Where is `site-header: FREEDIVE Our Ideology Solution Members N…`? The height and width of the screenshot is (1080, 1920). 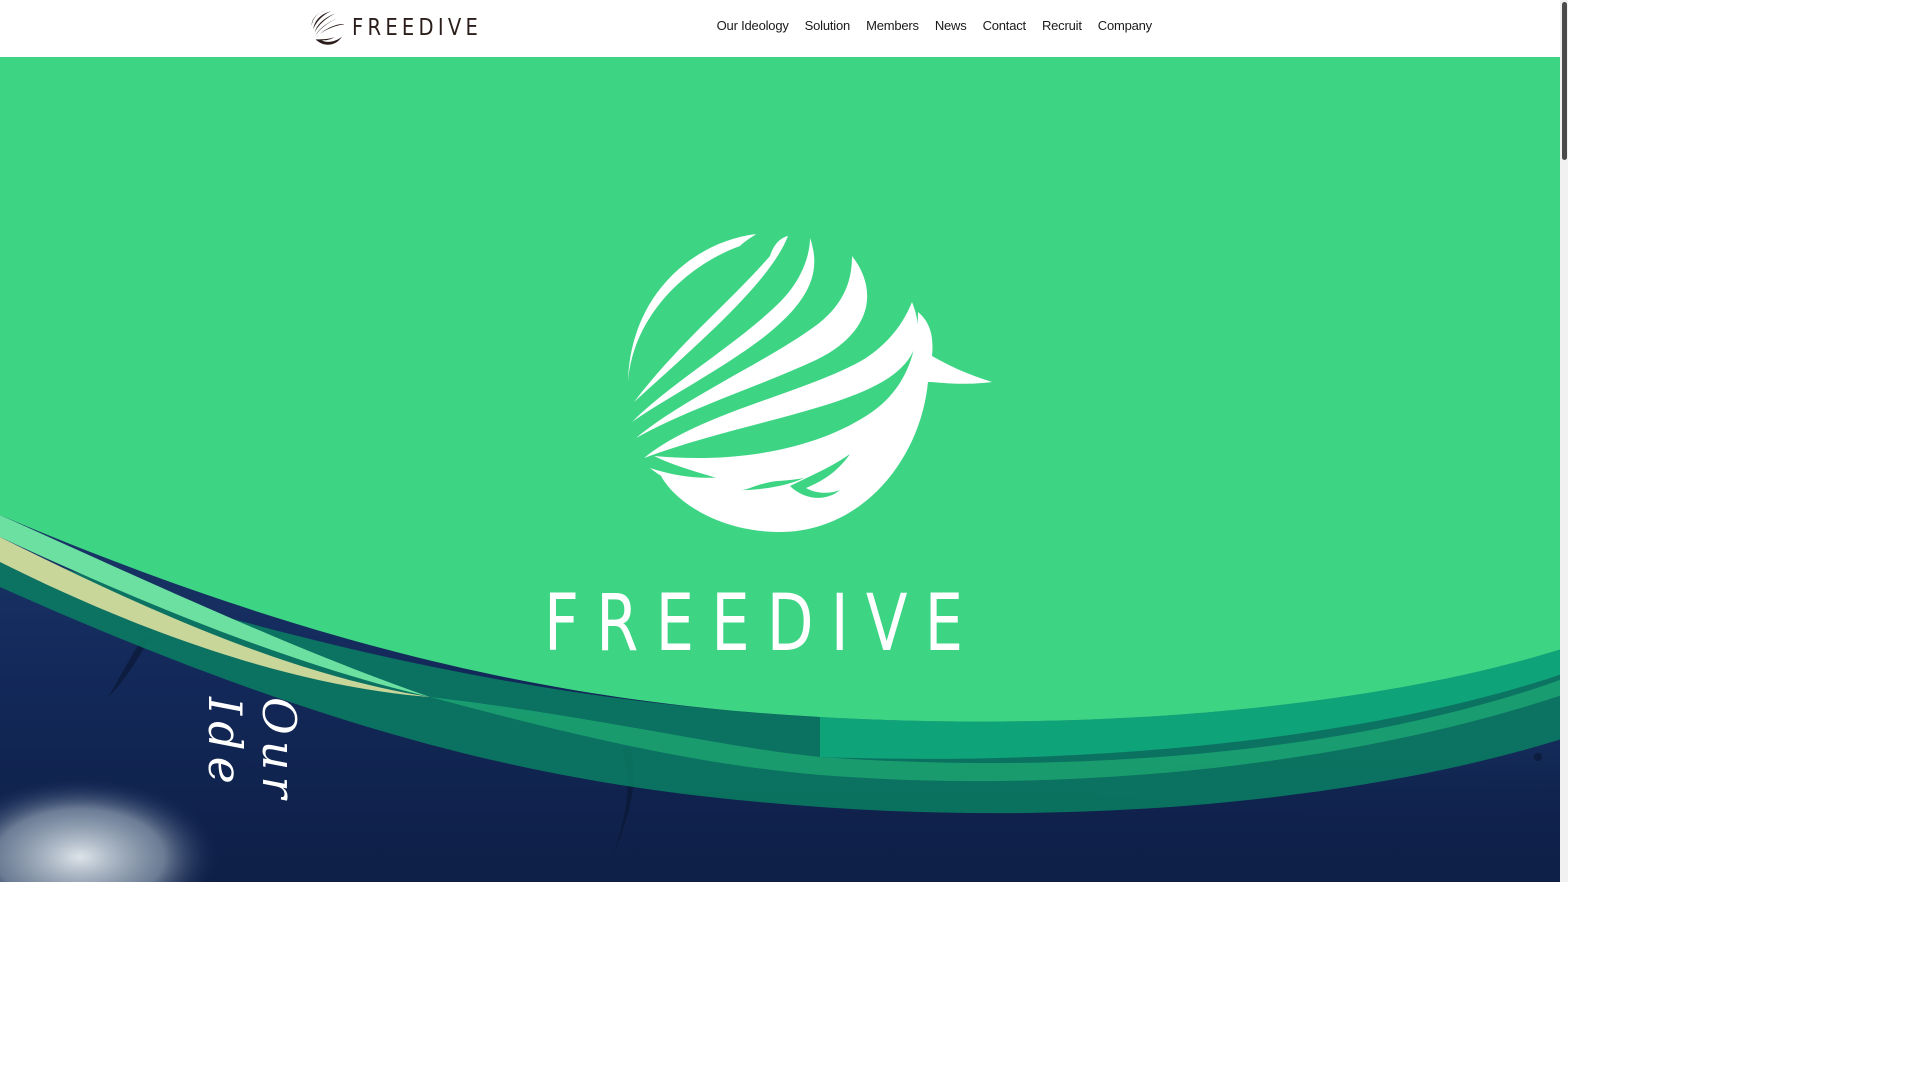 site-header: FREEDIVE Our Ideology Solution Members N… is located at coordinates (784, 28).